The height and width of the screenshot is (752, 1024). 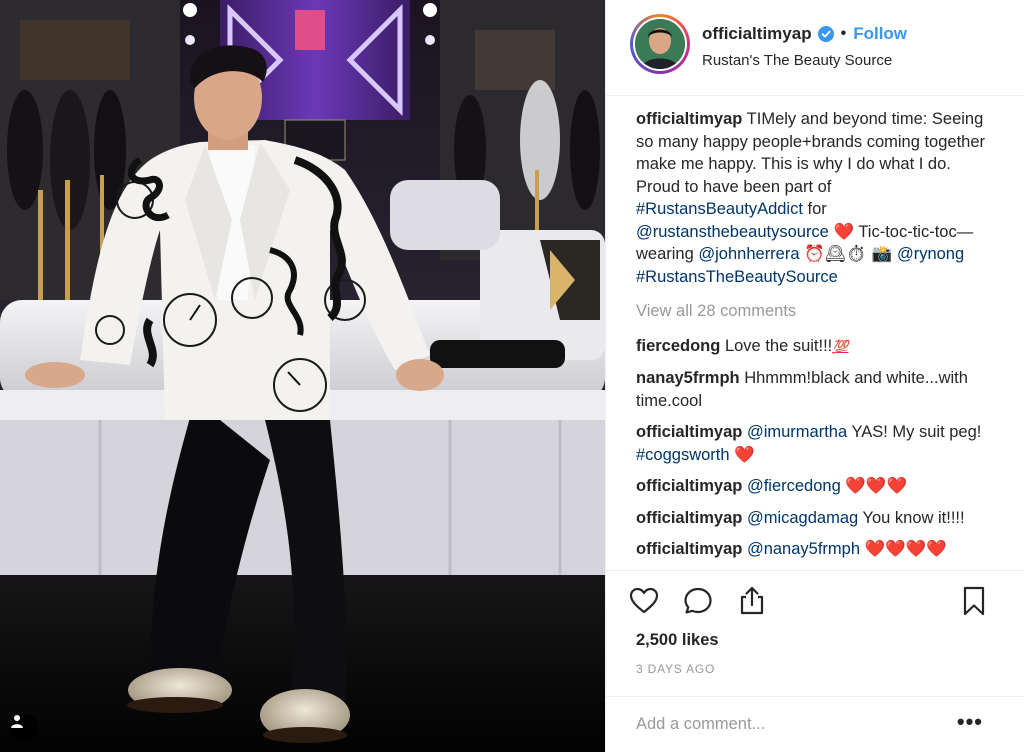 What do you see at coordinates (678, 346) in the screenshot?
I see `comment-username: fiercedong` at bounding box center [678, 346].